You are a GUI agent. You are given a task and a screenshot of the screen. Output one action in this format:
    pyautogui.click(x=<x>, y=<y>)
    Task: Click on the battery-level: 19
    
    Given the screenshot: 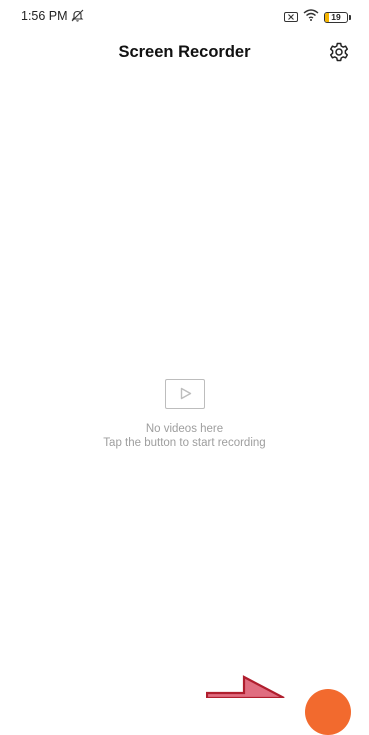 What is the action you would take?
    pyautogui.click(x=336, y=16)
    